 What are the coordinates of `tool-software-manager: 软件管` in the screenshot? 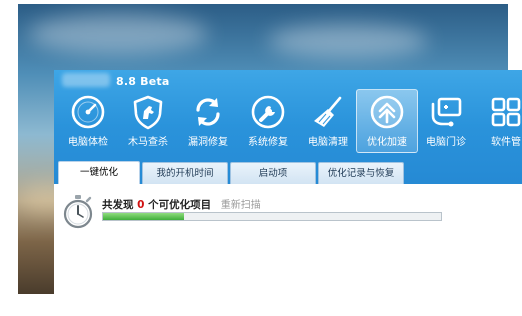 It's located at (499, 121).